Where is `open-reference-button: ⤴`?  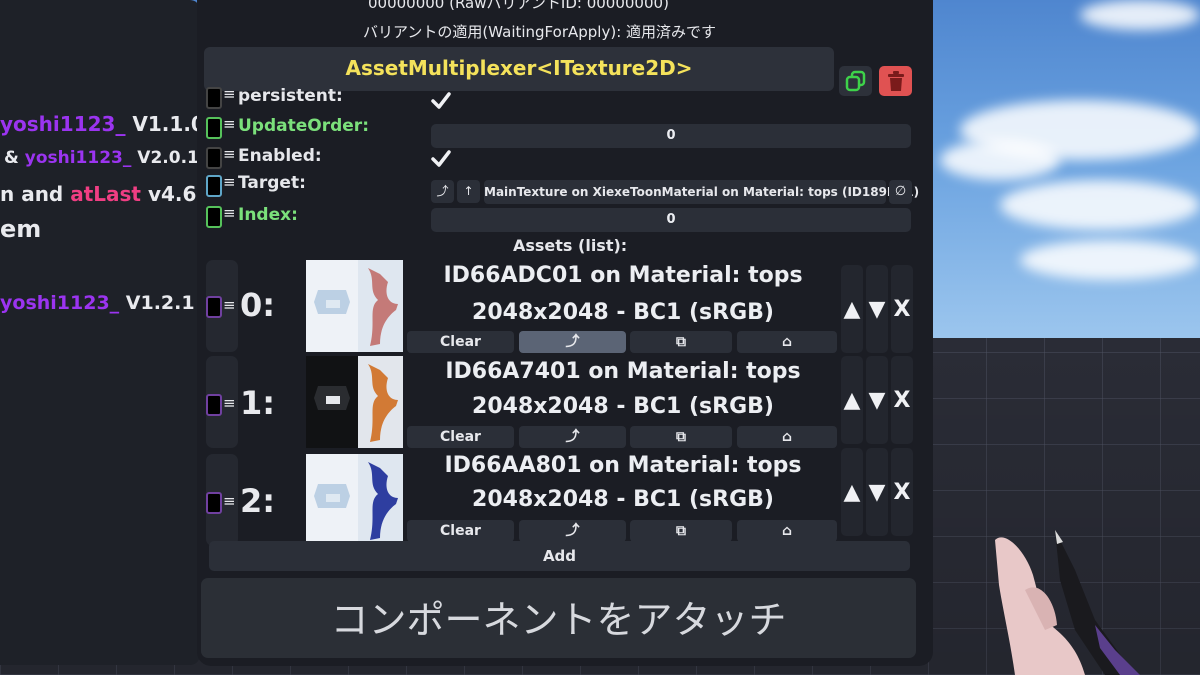 open-reference-button: ⤴ is located at coordinates (442, 191).